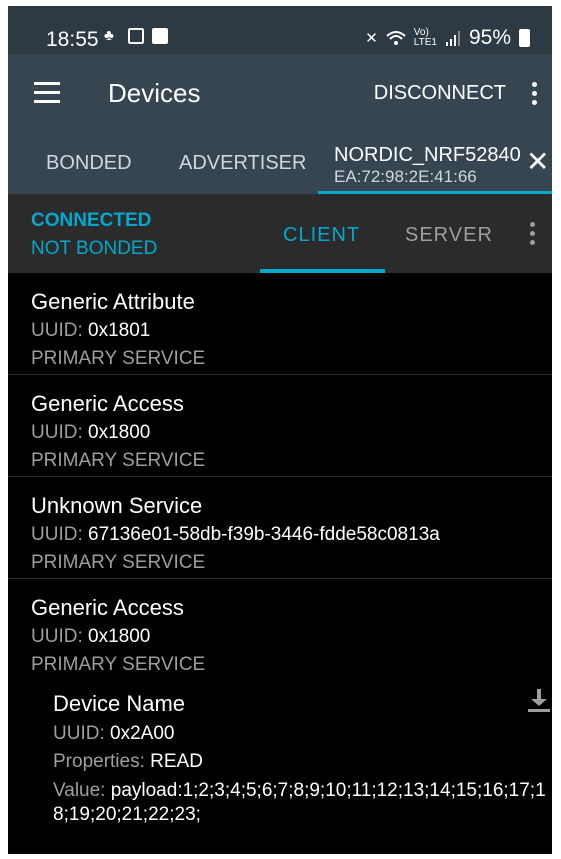 The height and width of the screenshot is (859, 561). I want to click on tab-device-mac: EA:72:98:2E:41:66, so click(405, 176).